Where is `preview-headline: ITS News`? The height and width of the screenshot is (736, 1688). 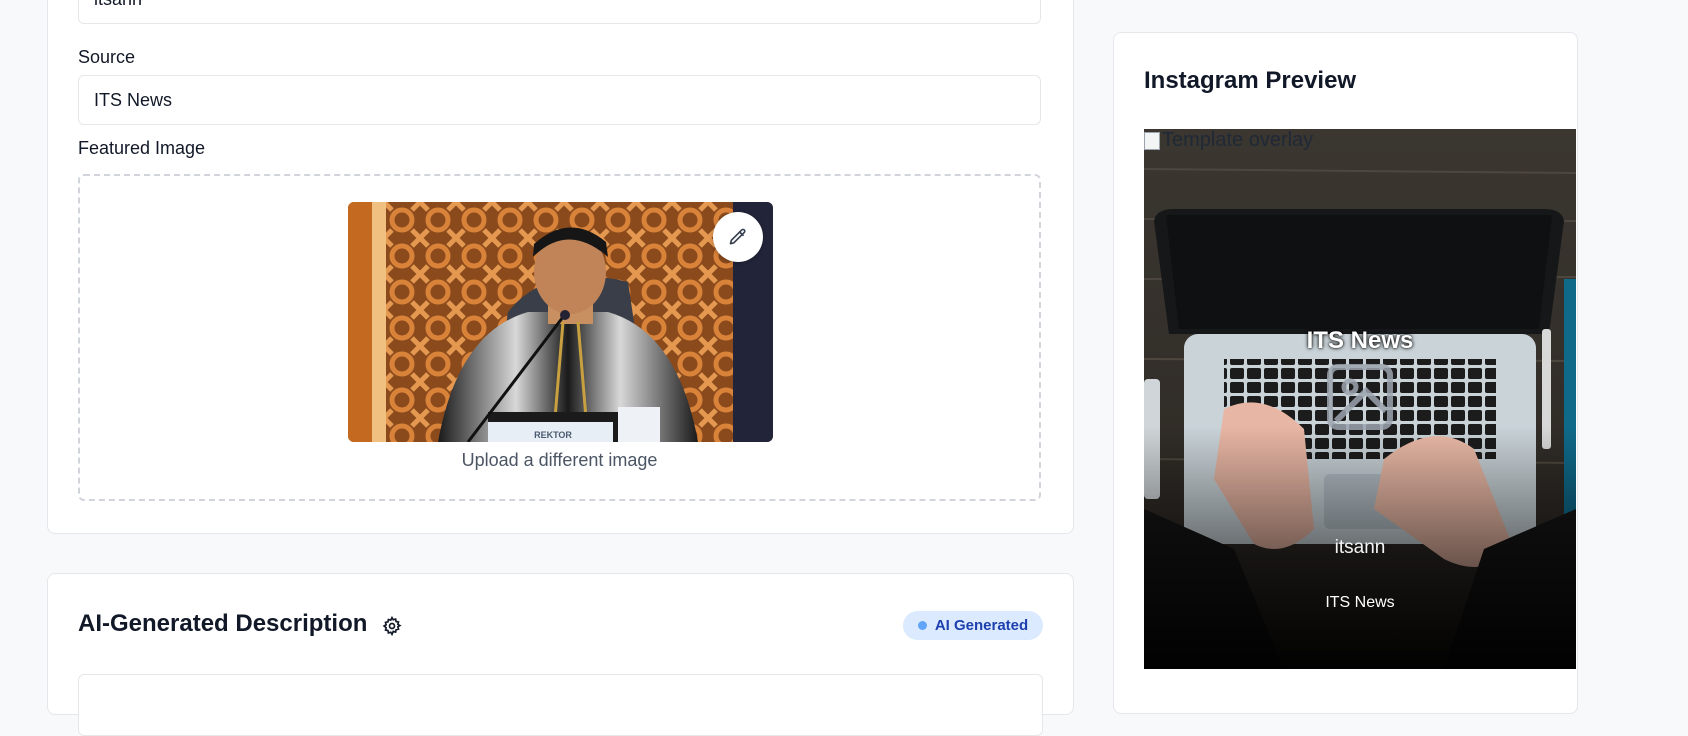 preview-headline: ITS News is located at coordinates (1360, 340).